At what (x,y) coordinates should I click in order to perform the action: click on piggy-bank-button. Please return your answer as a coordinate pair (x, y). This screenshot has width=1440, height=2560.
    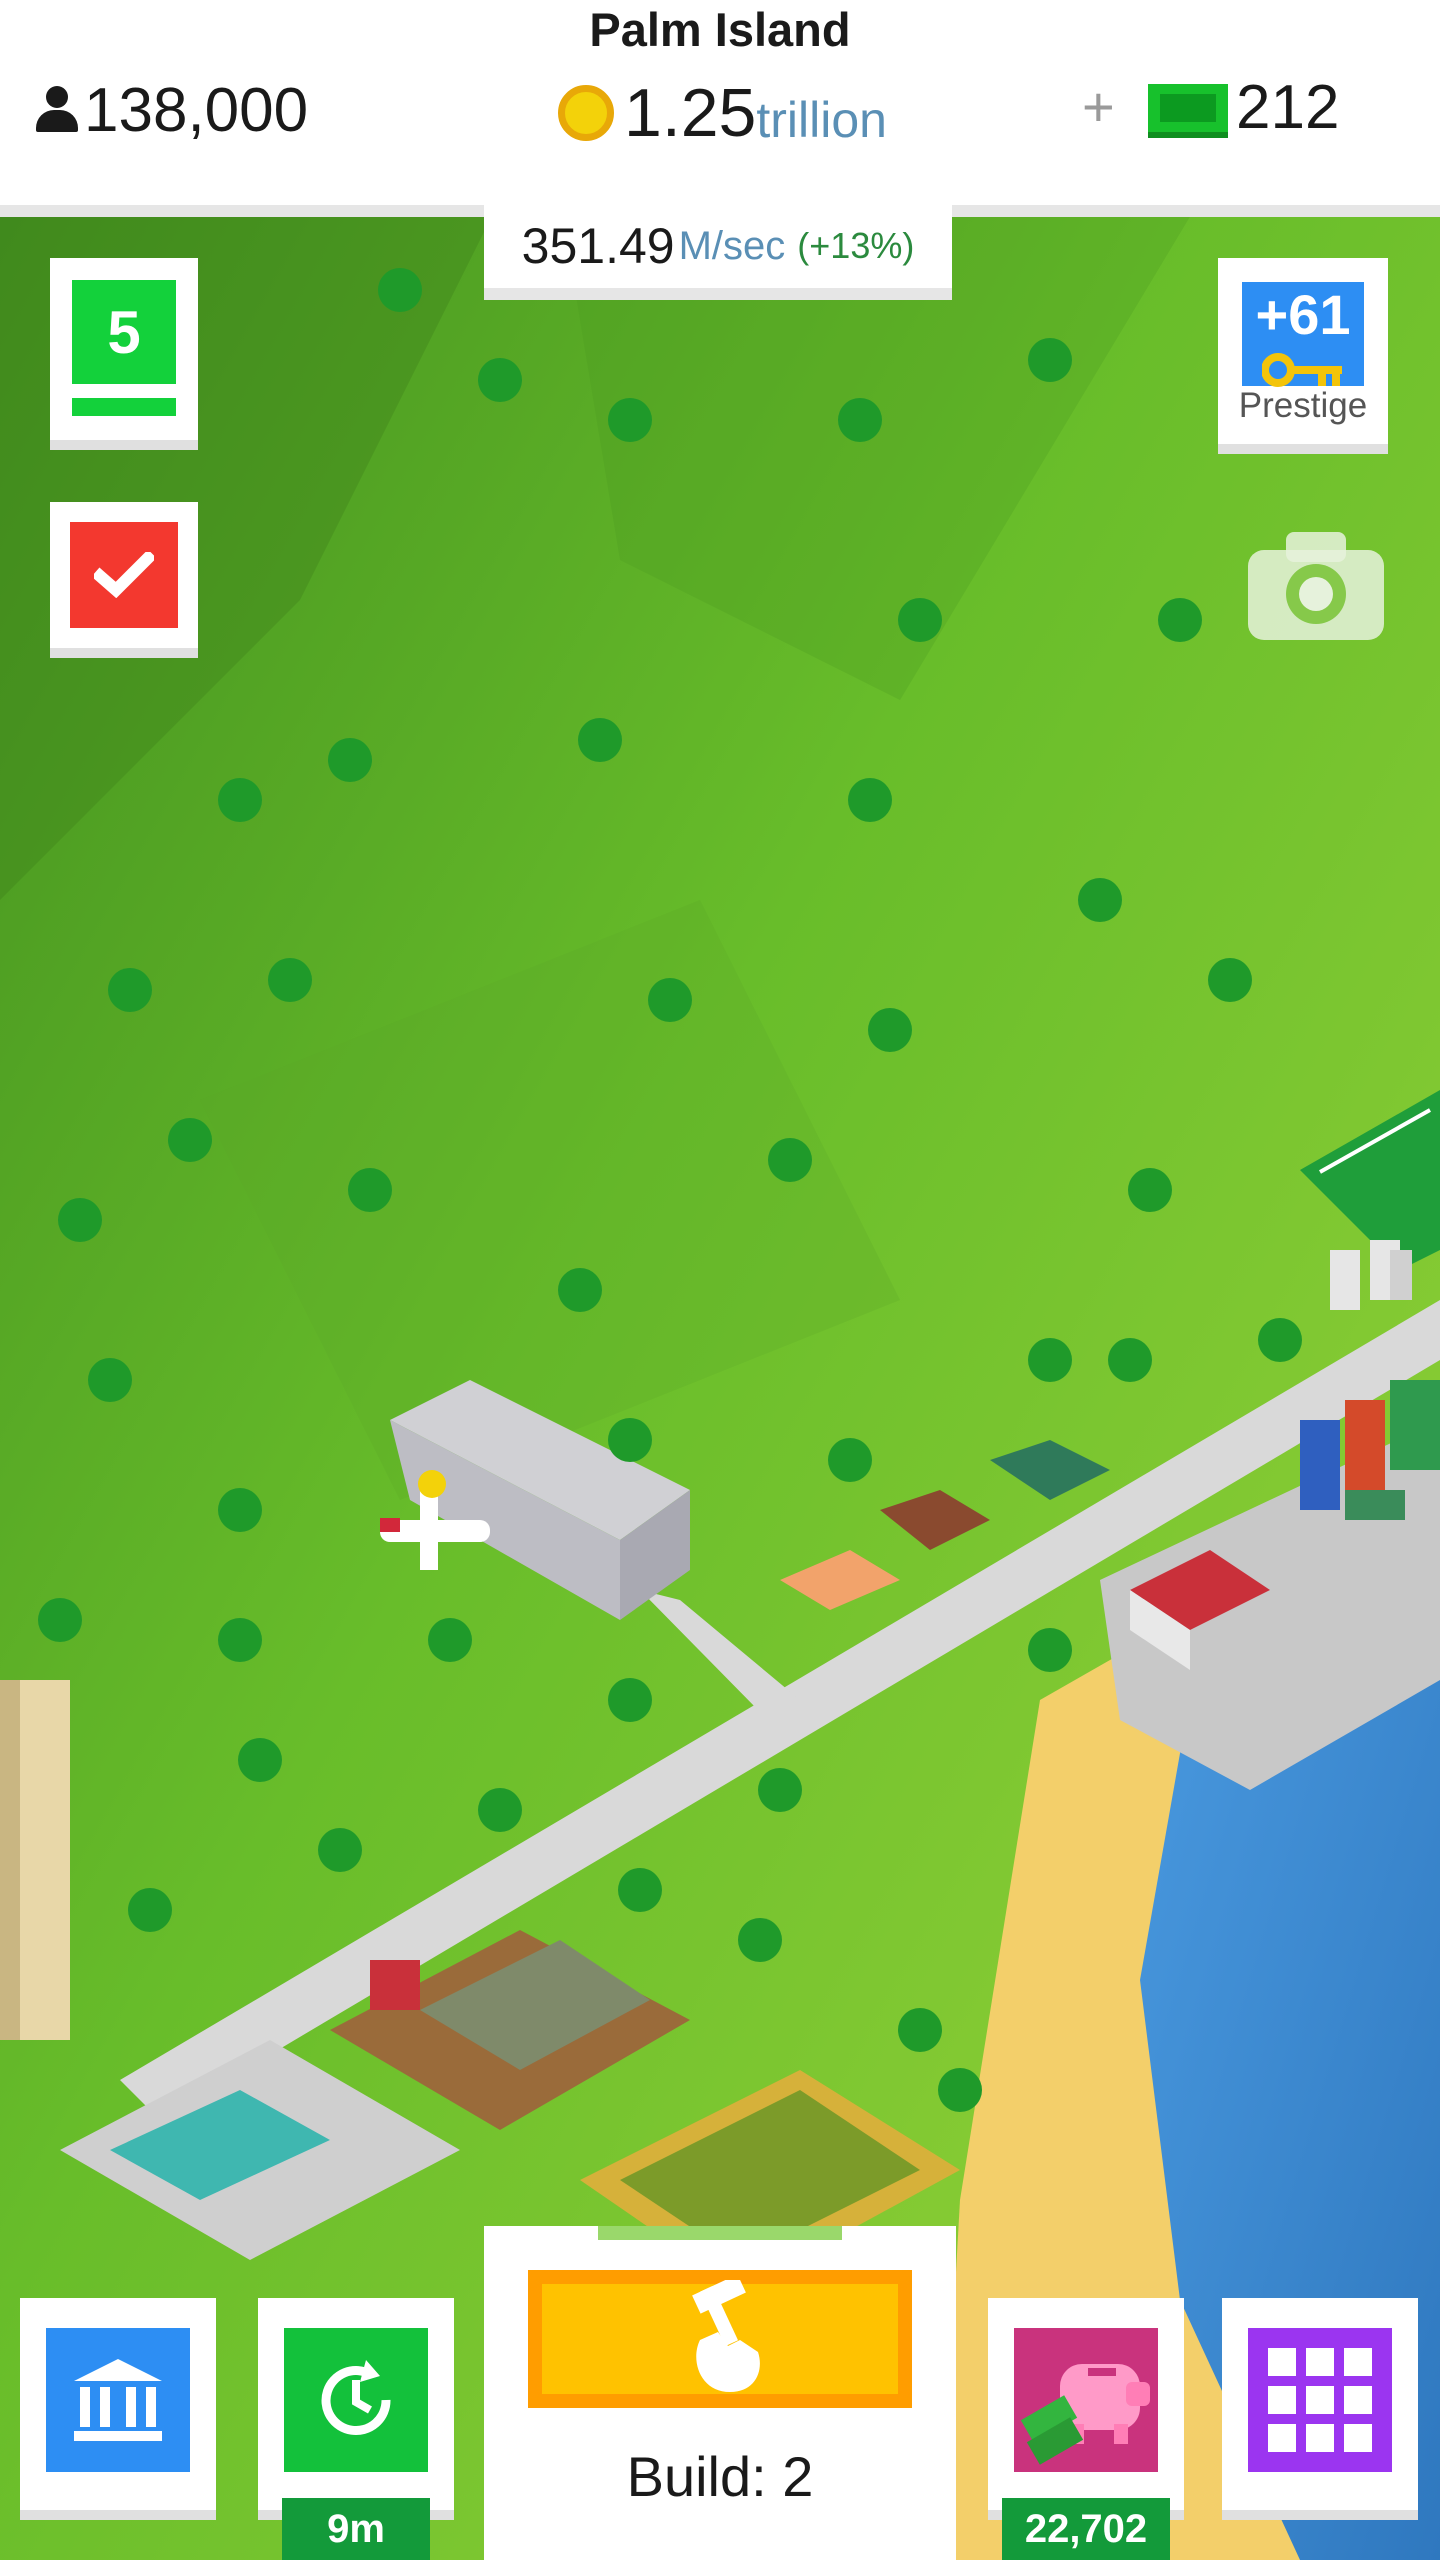
    Looking at the image, I should click on (1086, 2409).